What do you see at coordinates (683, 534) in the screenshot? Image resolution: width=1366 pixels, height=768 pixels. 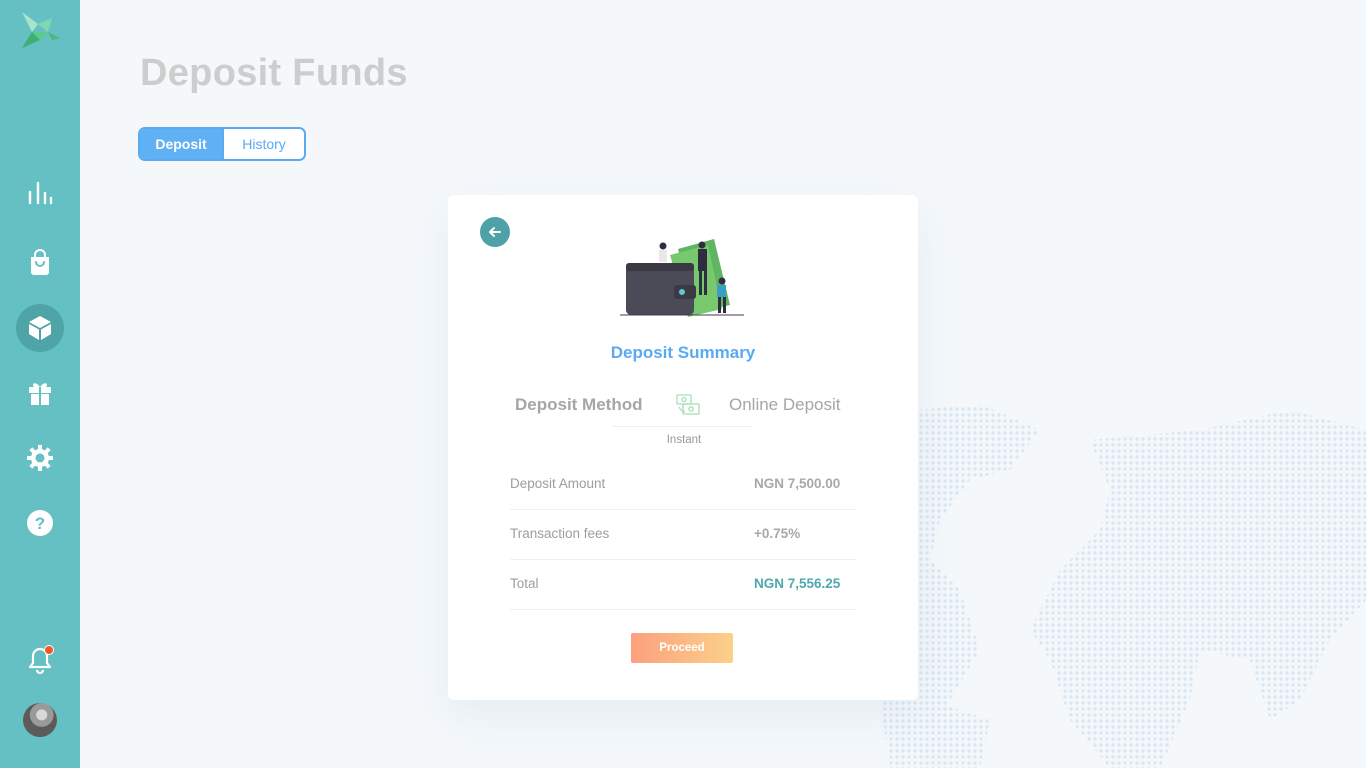 I see `summary-row-fees: Transaction fees +0.75%` at bounding box center [683, 534].